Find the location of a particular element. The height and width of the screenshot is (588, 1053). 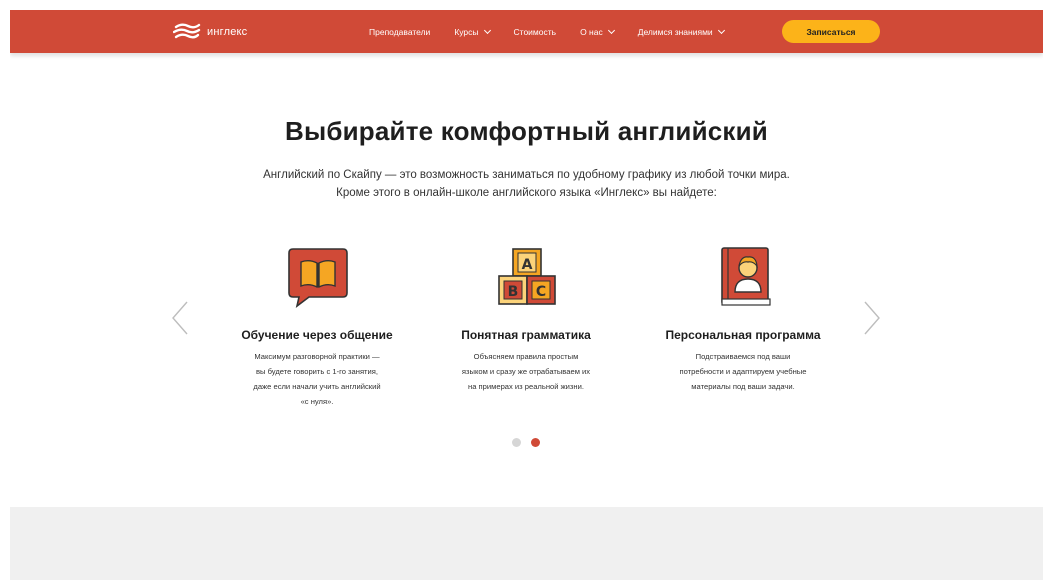

feature-desc-line: потребности и адаптируем учебные is located at coordinates (743, 371).